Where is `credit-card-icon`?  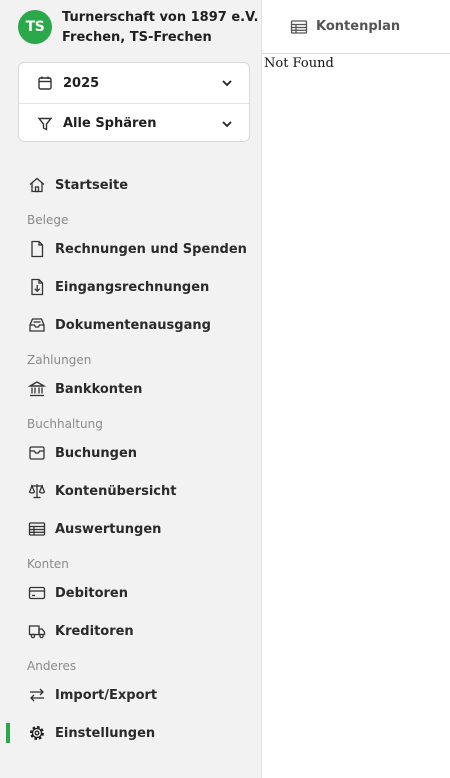
credit-card-icon is located at coordinates (37, 593).